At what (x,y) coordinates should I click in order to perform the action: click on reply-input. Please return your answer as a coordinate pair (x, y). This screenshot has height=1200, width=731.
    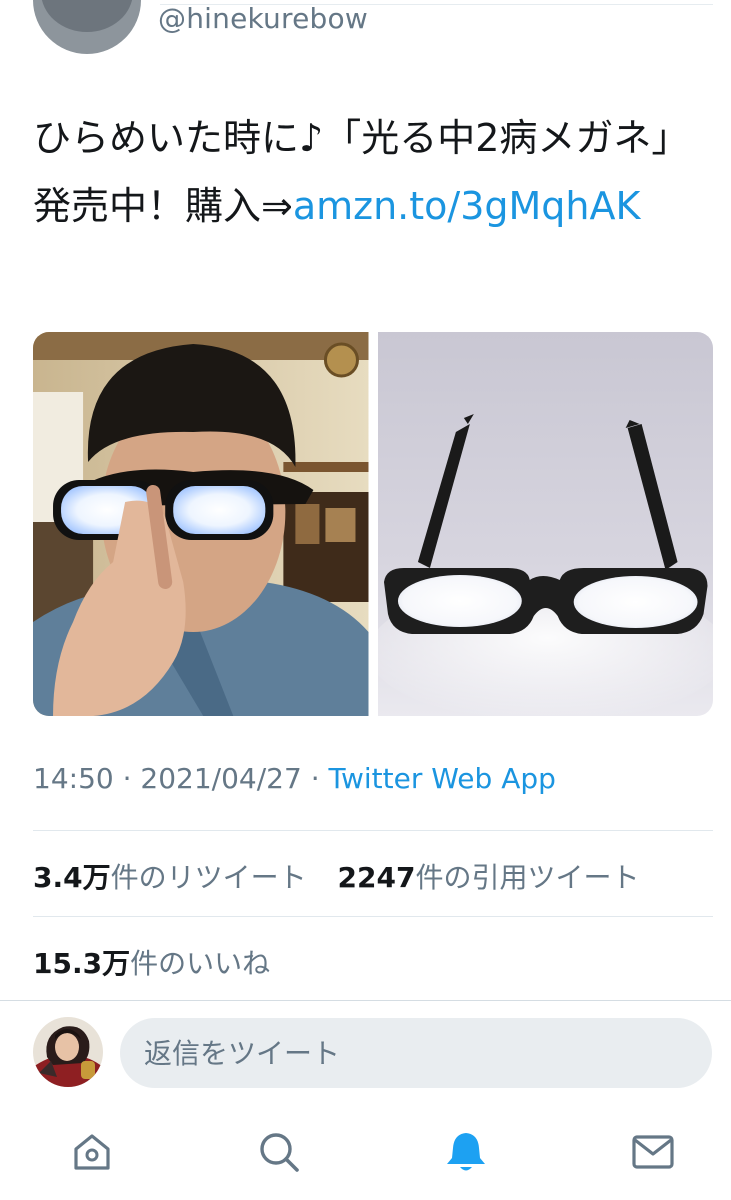
    Looking at the image, I should click on (416, 1053).